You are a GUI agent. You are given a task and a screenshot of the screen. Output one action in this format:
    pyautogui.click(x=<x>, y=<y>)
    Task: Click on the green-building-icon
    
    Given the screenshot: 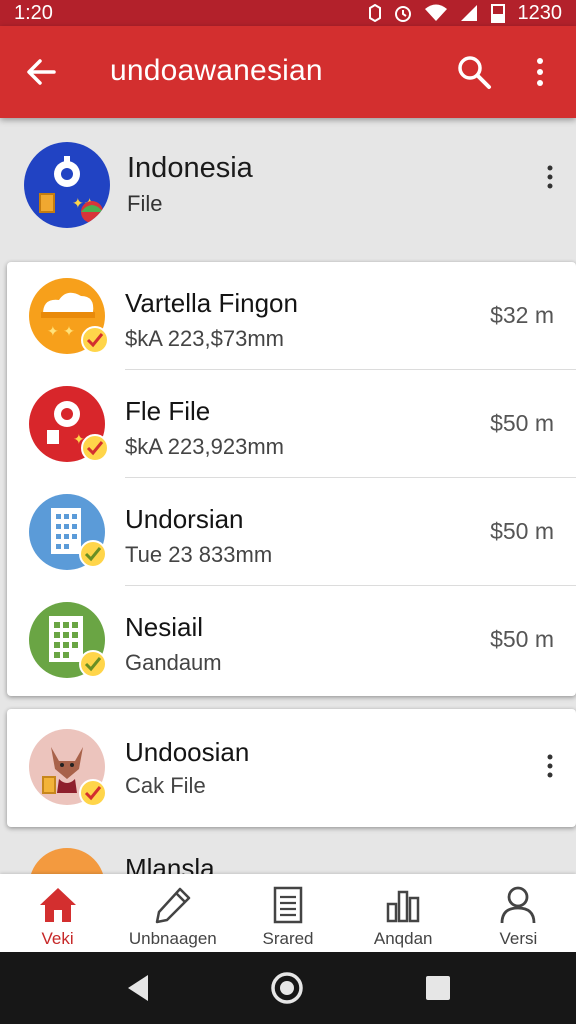 What is the action you would take?
    pyautogui.click(x=68, y=640)
    